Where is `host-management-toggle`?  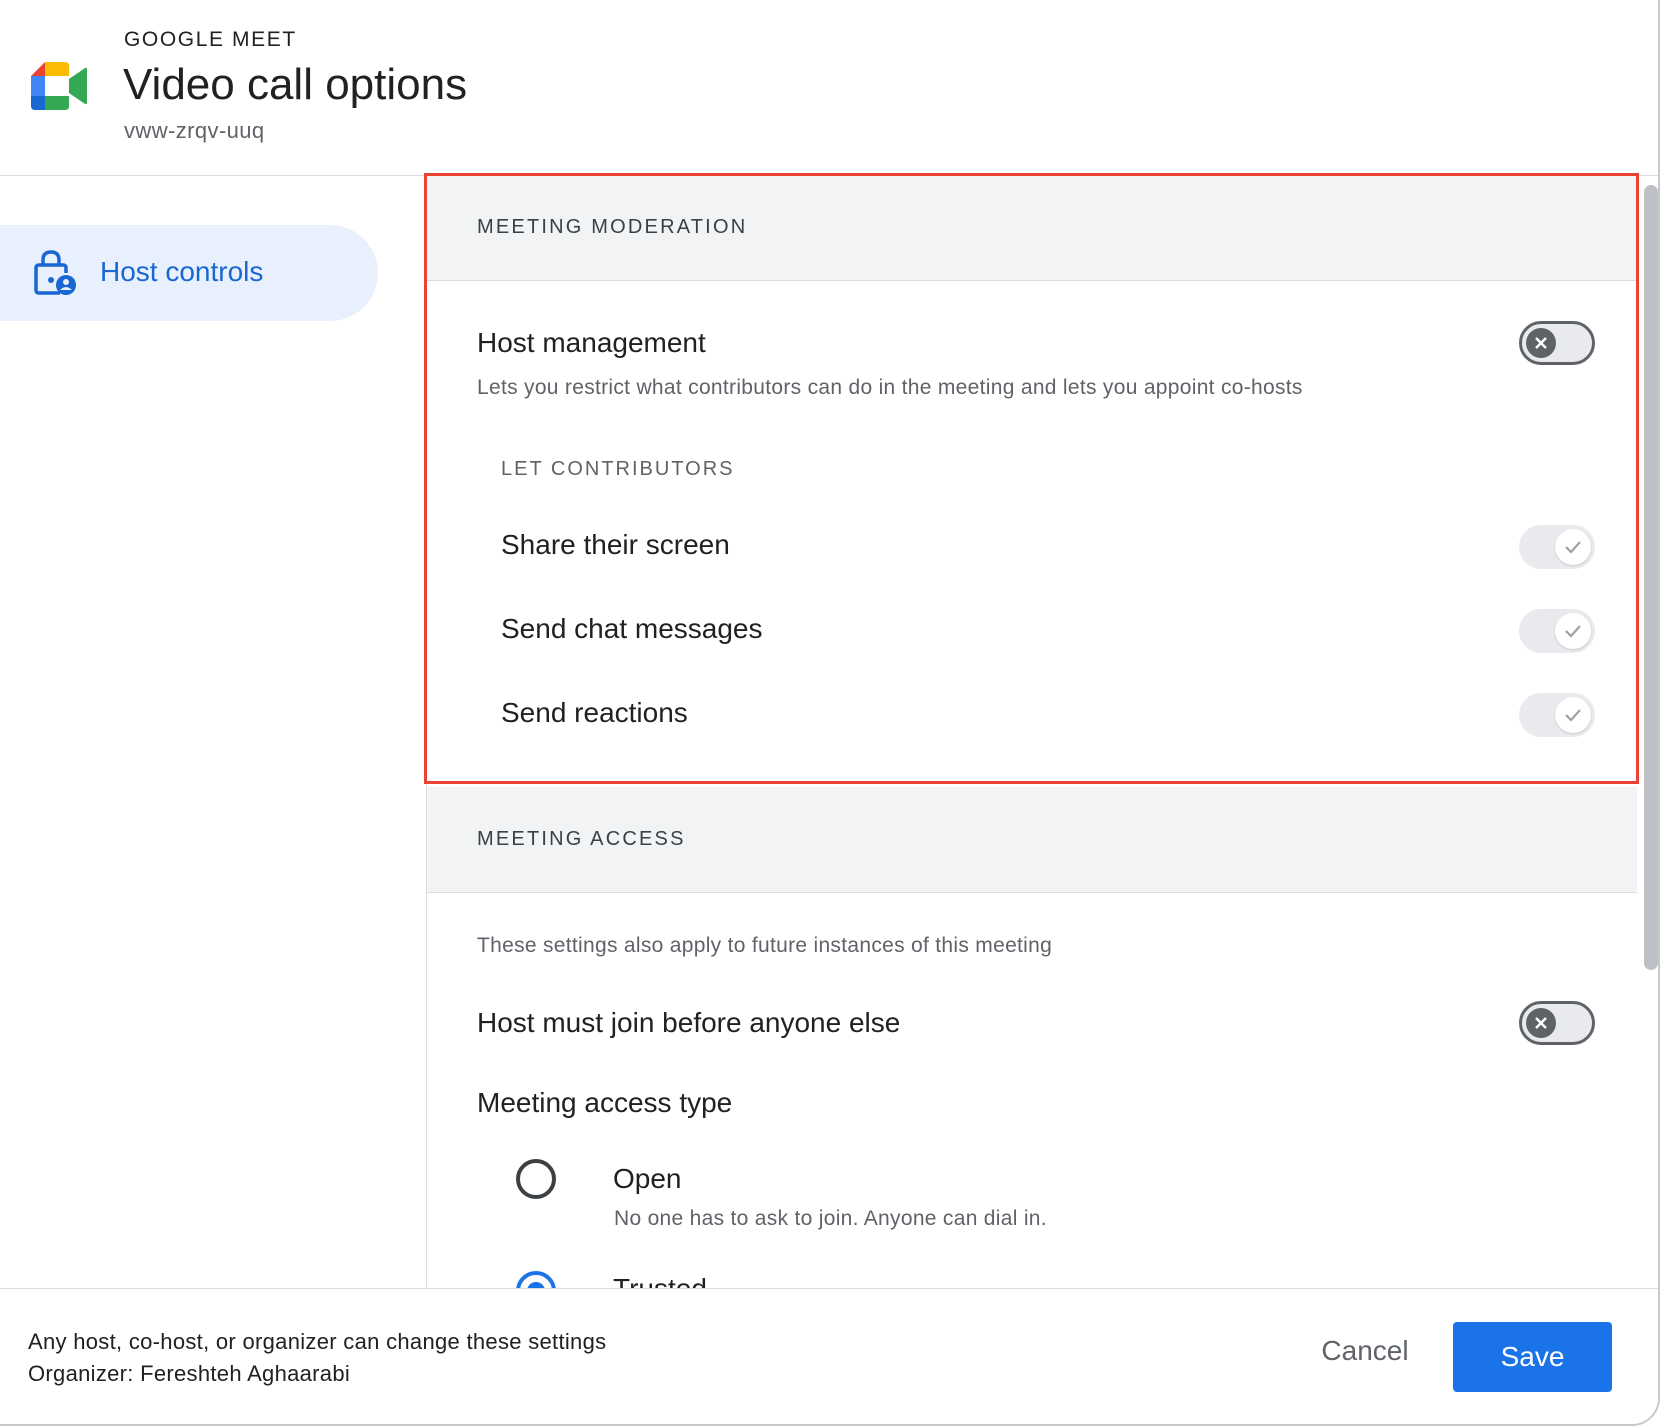 host-management-toggle is located at coordinates (1557, 343).